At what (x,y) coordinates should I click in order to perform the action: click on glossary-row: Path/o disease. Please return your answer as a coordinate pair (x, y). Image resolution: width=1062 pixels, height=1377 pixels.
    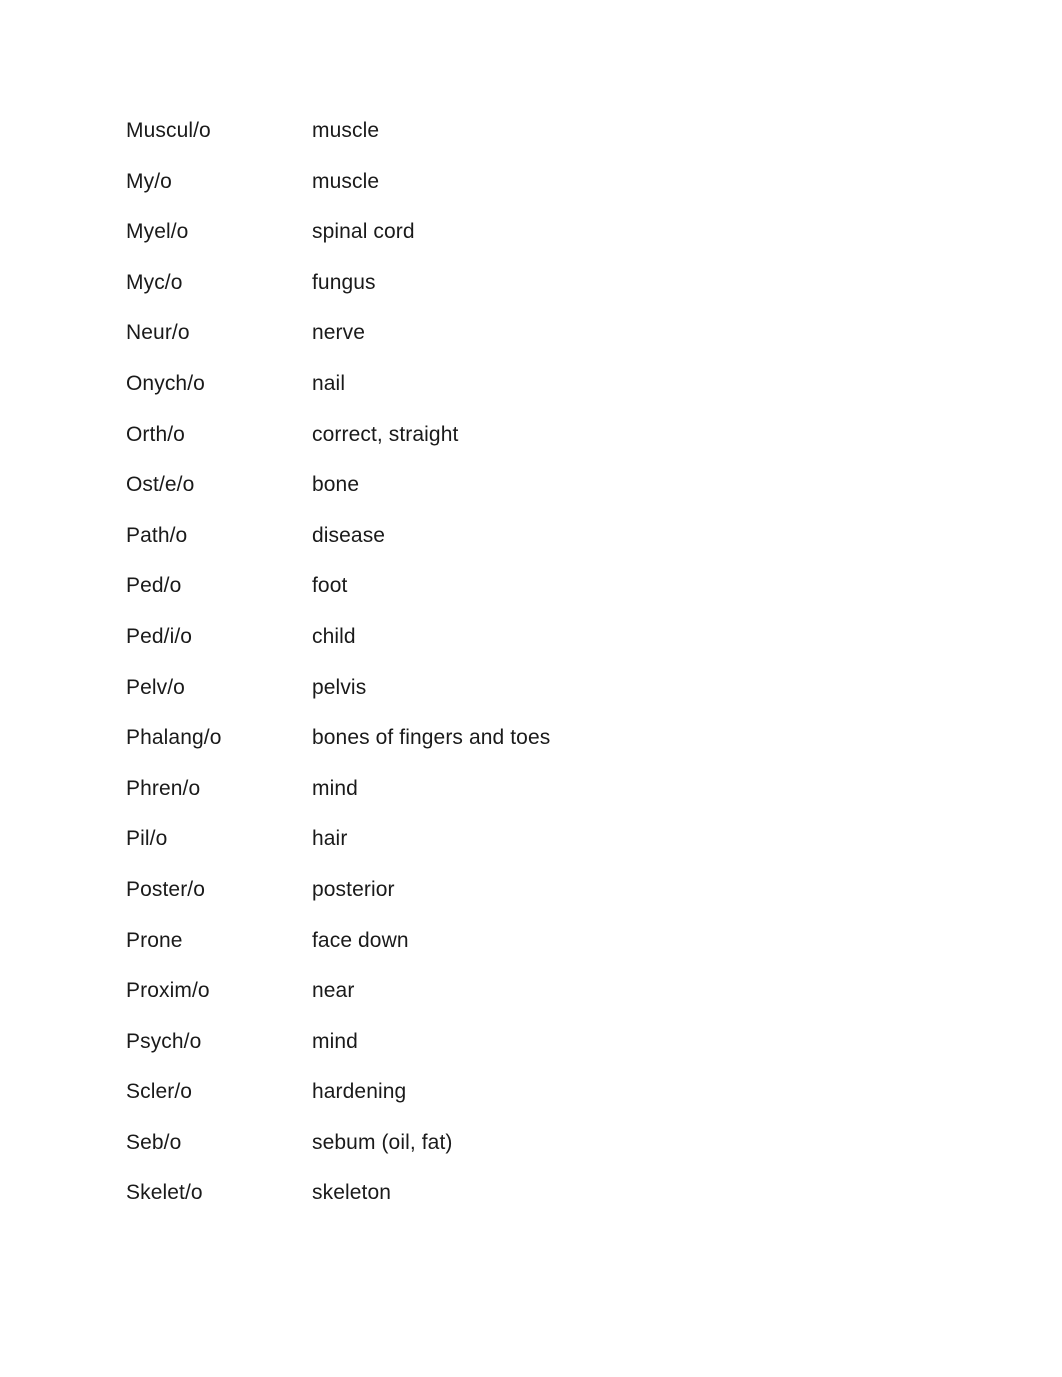
    Looking at the image, I should click on (536, 548).